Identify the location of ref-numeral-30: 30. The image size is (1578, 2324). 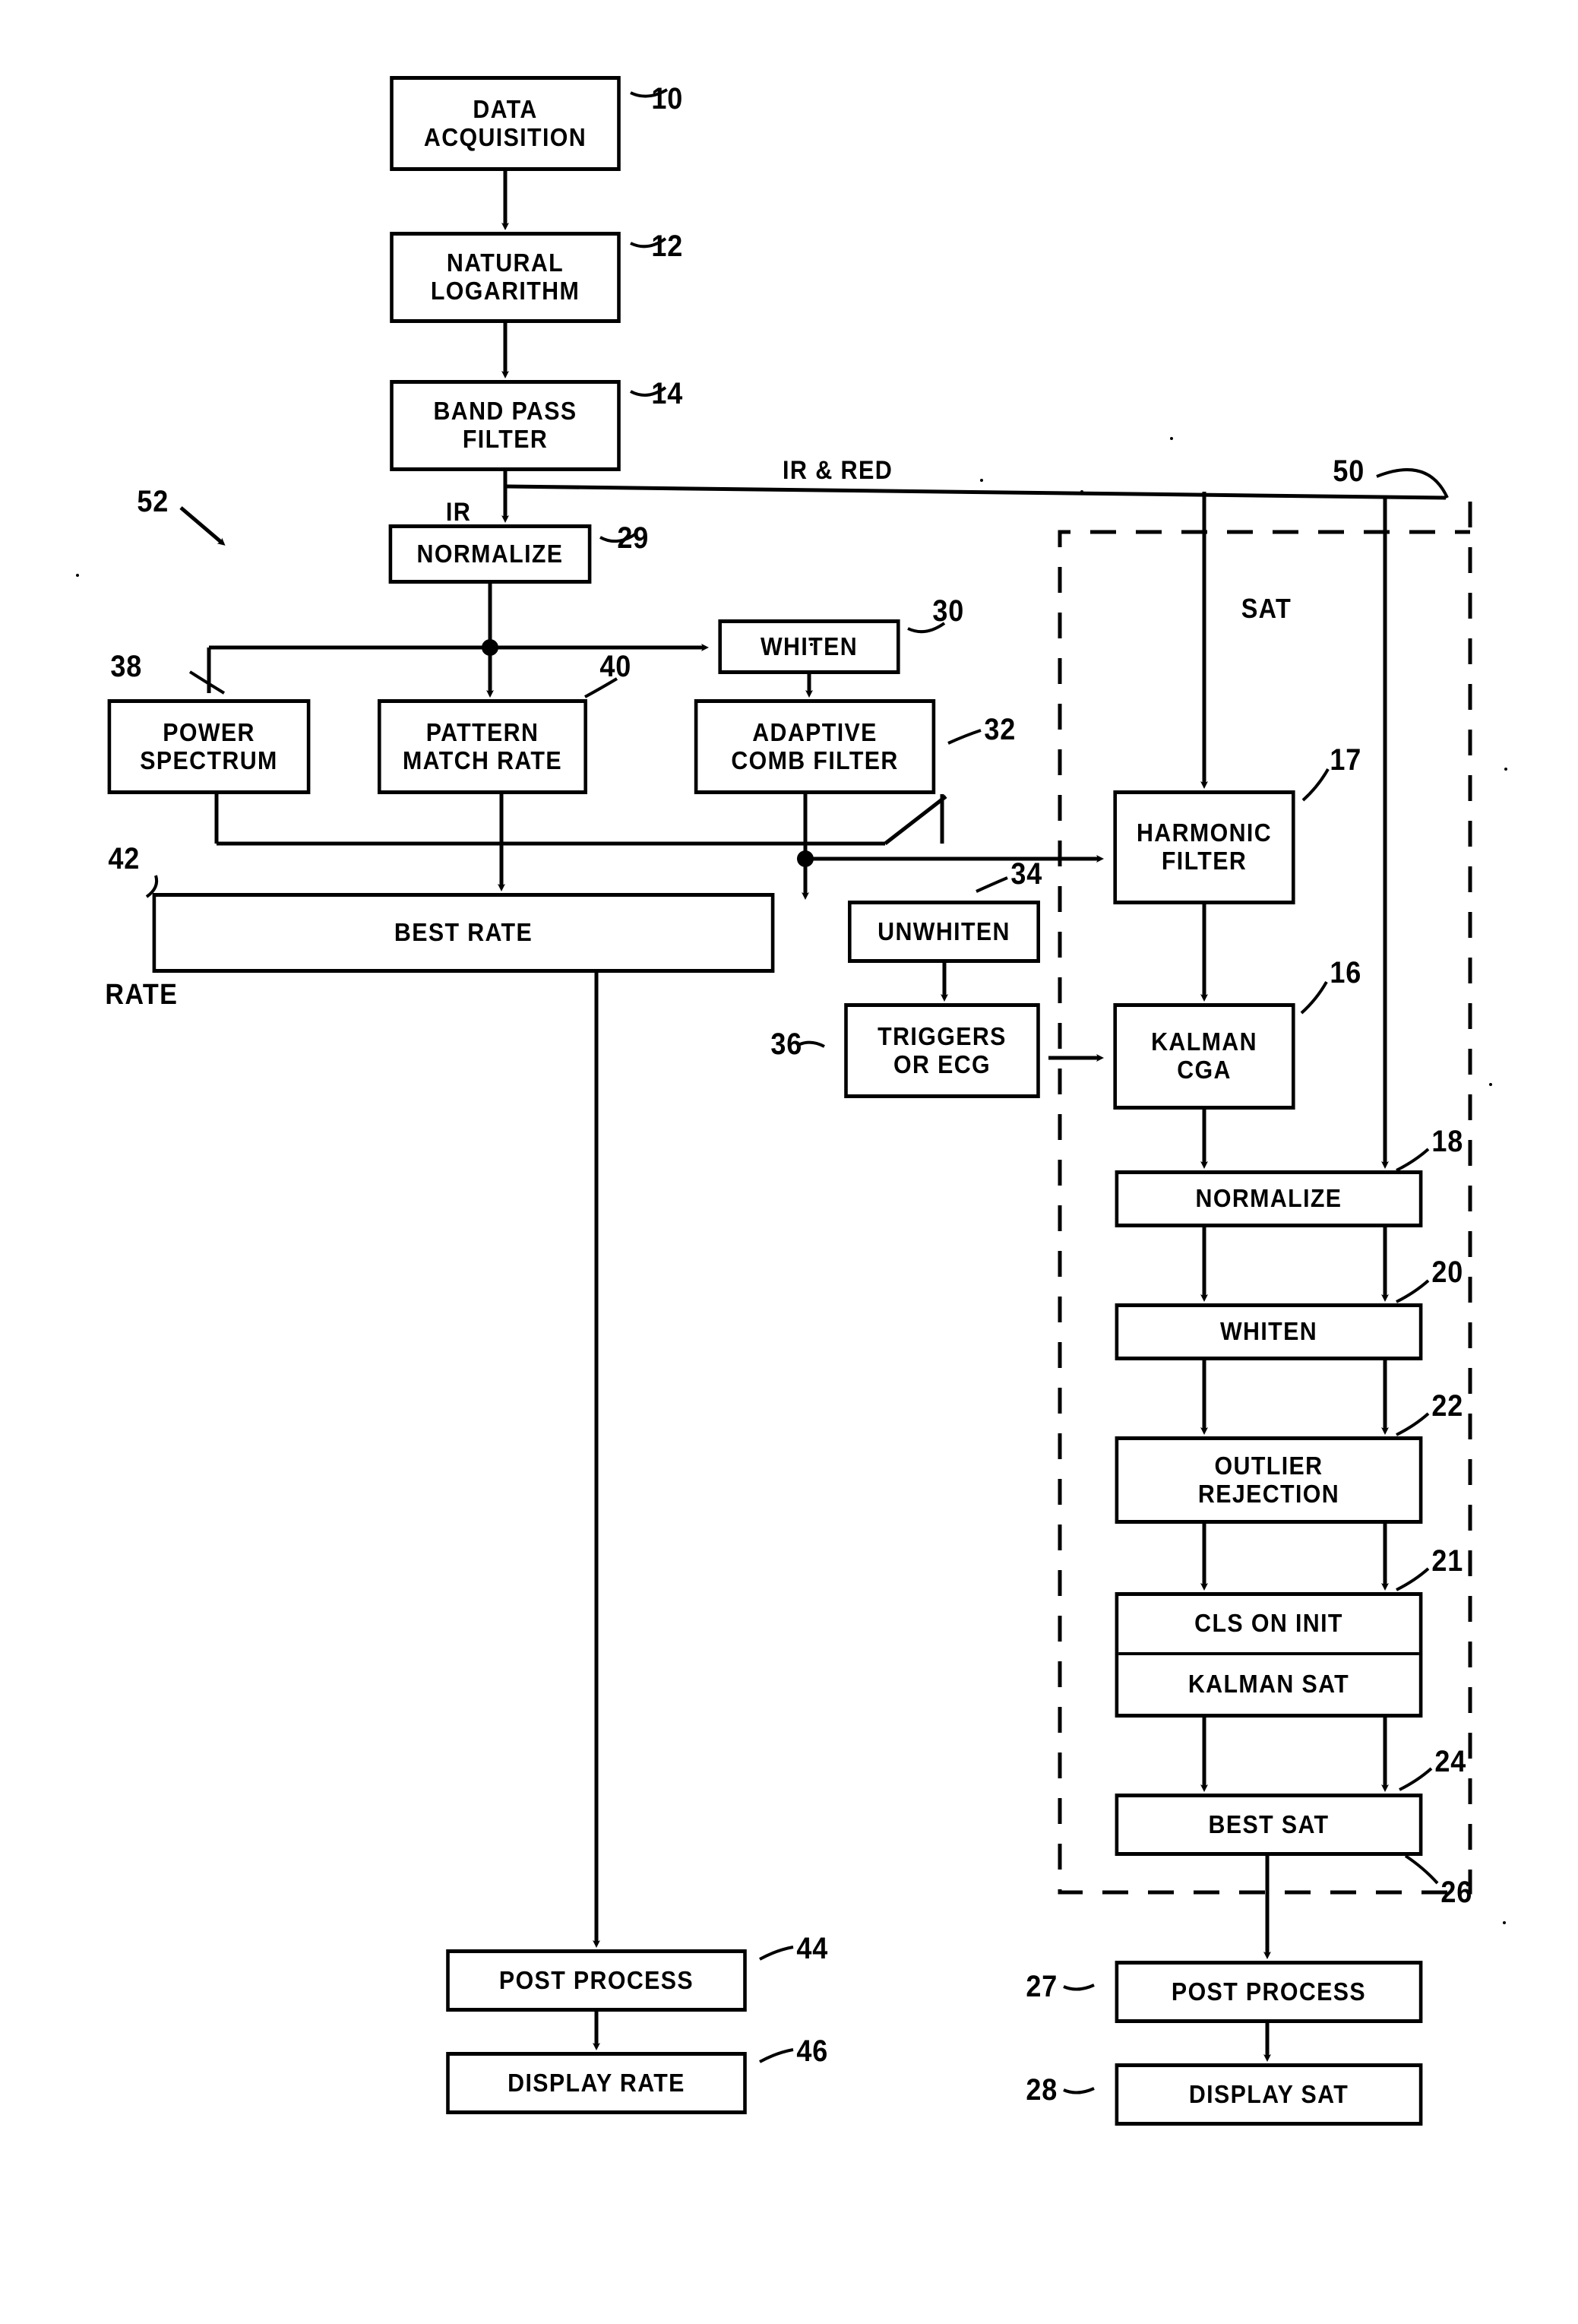
(948, 611).